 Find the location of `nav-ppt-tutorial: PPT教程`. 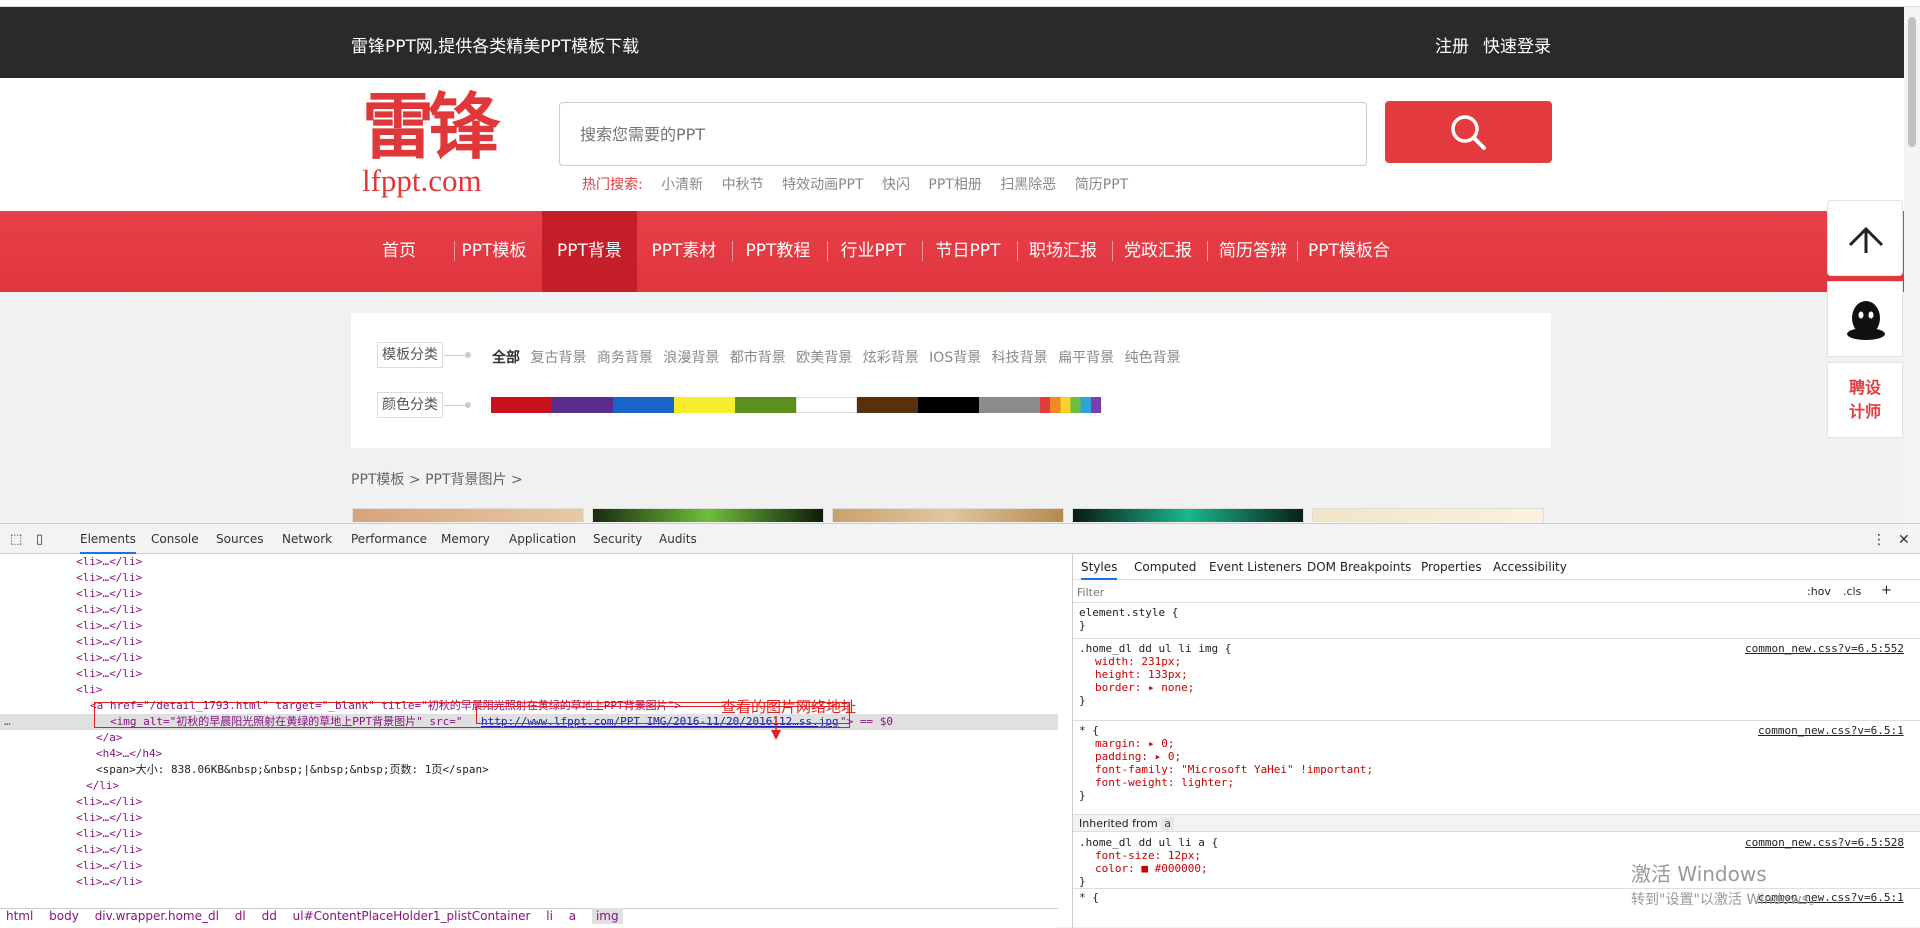

nav-ppt-tutorial: PPT教程 is located at coordinates (778, 251).